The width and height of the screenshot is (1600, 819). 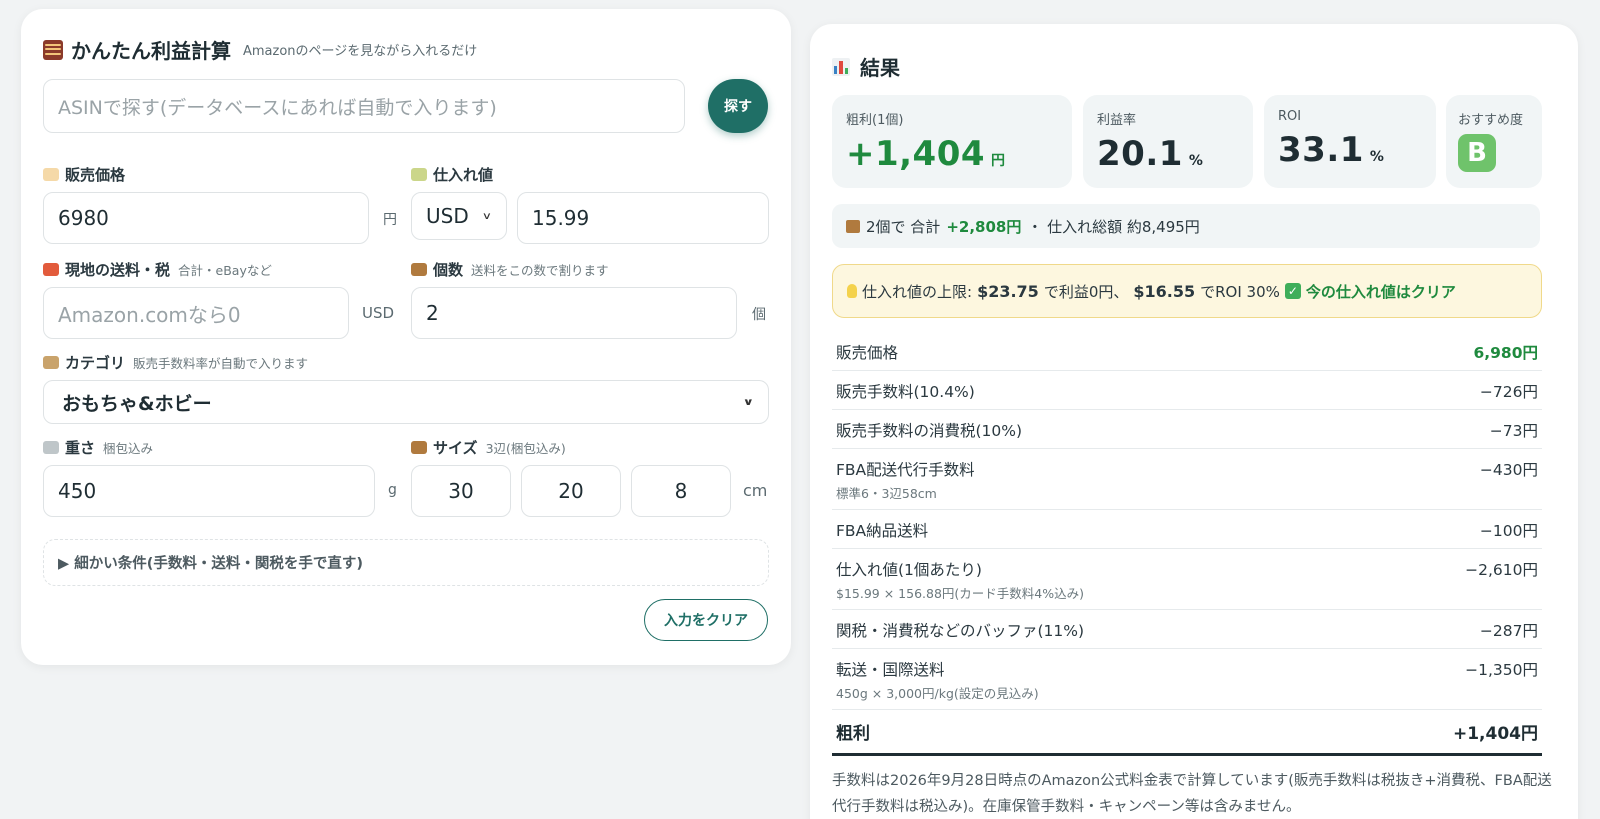 I want to click on alert-breakeven-value: $23.75, so click(x=1008, y=291).